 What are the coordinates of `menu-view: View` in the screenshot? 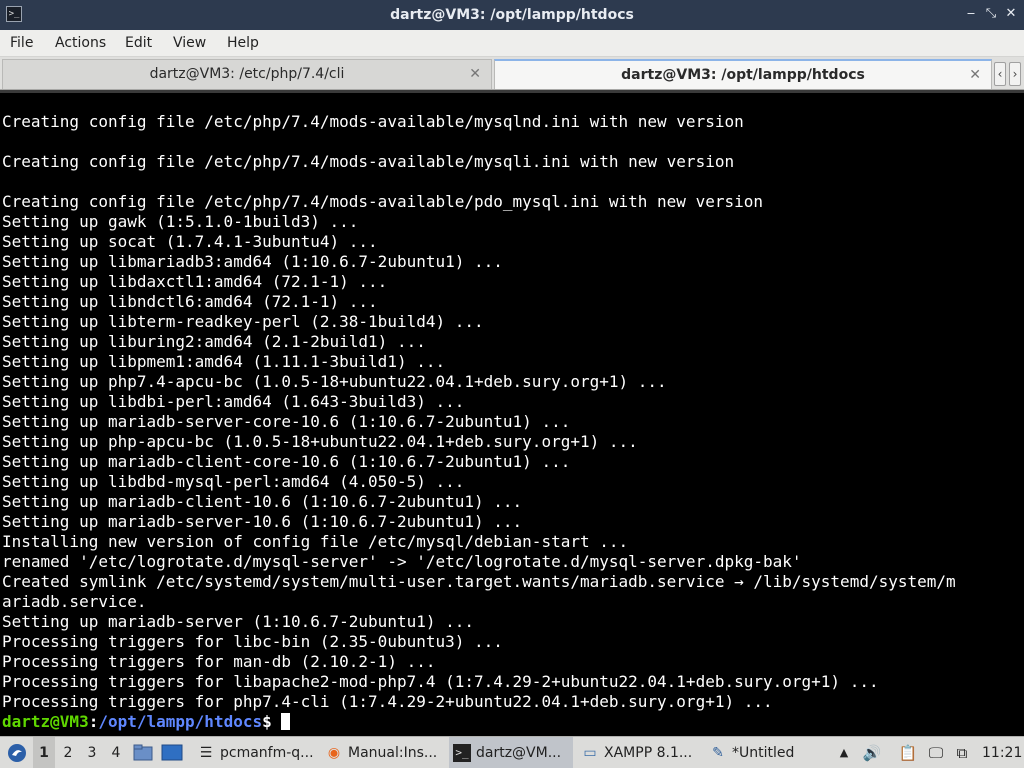 It's located at (189, 43).